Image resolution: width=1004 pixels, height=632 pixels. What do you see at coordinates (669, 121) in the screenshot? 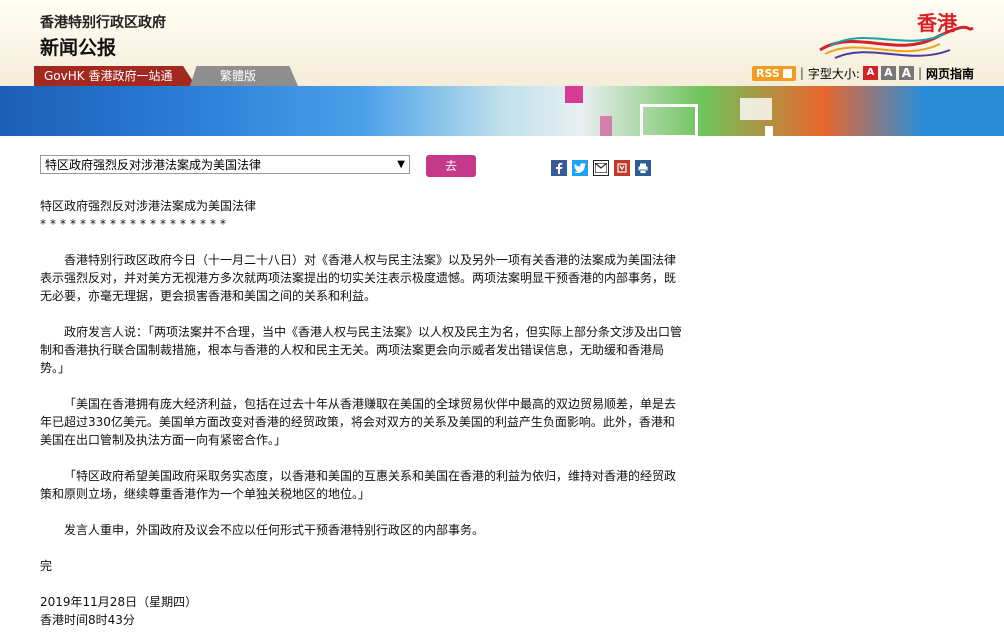
I see `banner-frame` at bounding box center [669, 121].